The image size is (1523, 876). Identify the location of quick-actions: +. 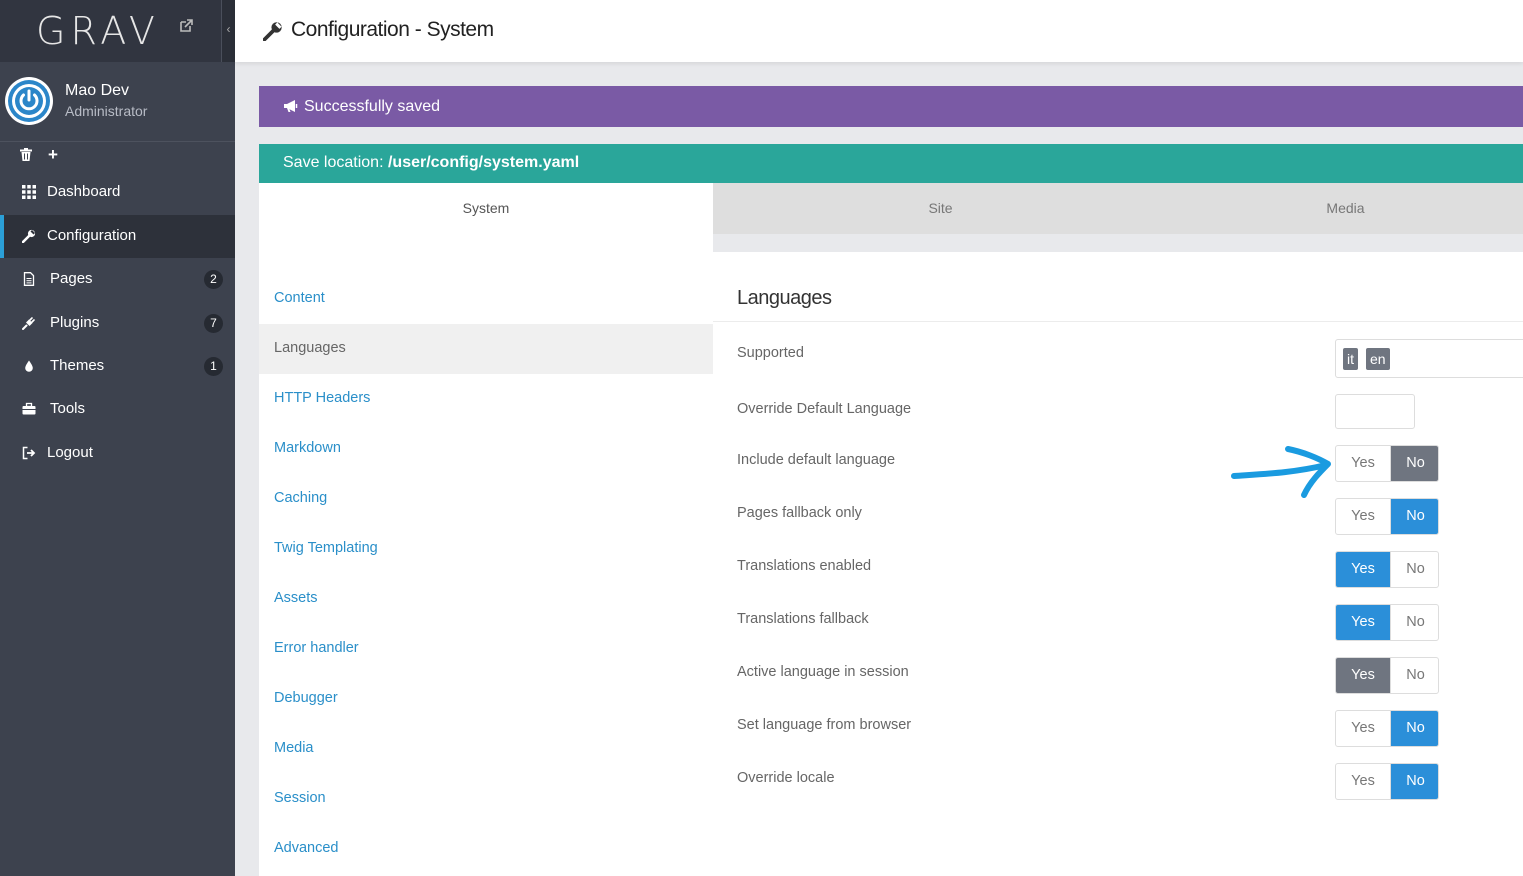
(117, 156).